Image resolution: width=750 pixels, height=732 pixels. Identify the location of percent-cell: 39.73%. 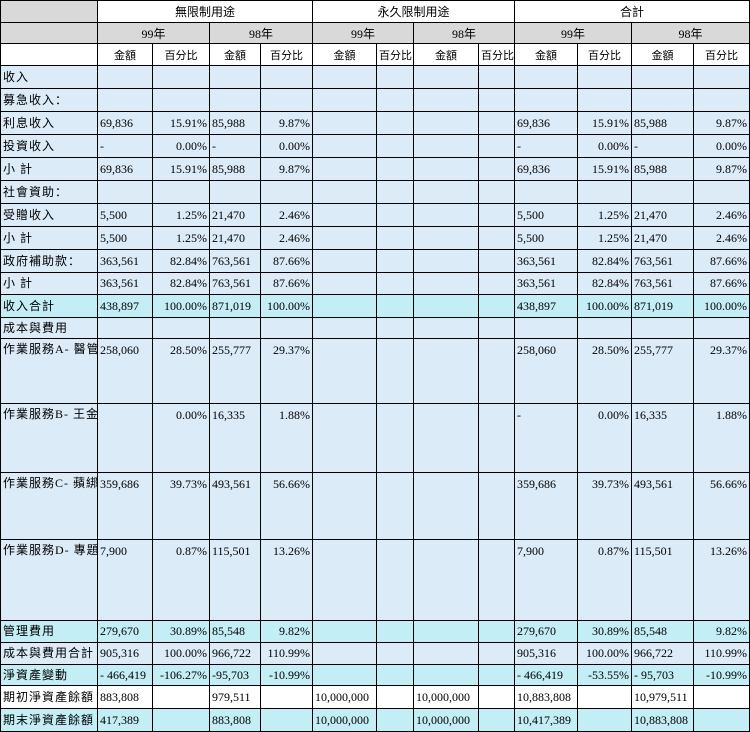
(605, 506).